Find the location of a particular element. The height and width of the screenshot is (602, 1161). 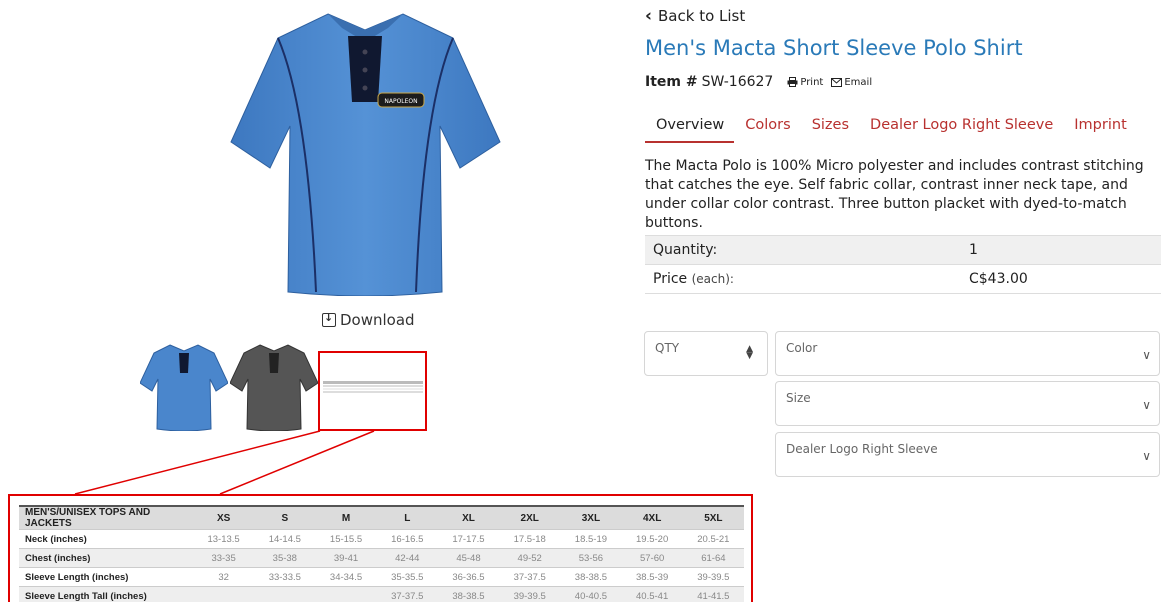

size-chart-cell: 39-41 is located at coordinates (346, 558).